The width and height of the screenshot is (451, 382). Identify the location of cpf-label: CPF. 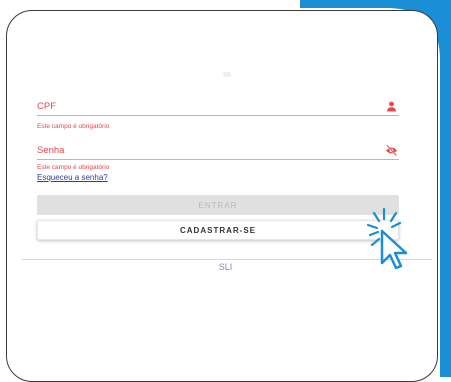
(46, 106).